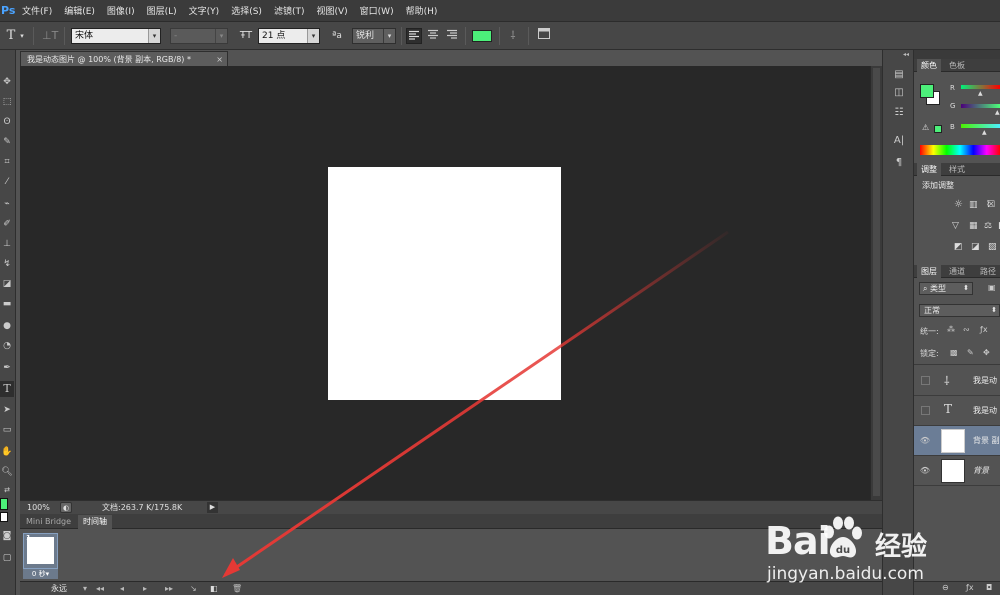  Describe the element at coordinates (899, 75) in the screenshot. I see `history-panel-icon: ▤` at that location.